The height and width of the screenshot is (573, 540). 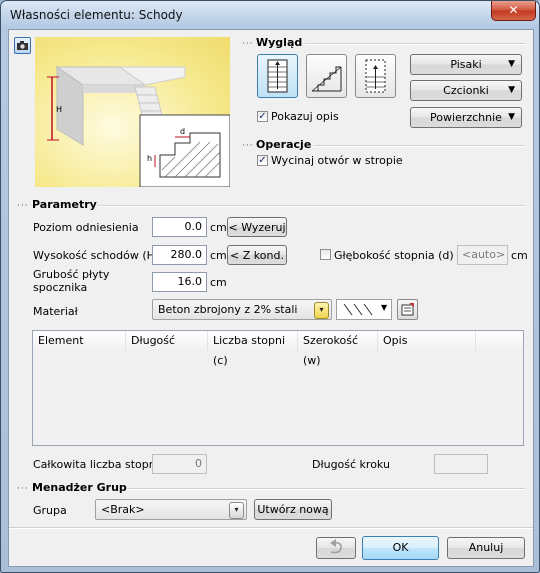 What do you see at coordinates (23, 489) in the screenshot?
I see `menadzer-dots: ···` at bounding box center [23, 489].